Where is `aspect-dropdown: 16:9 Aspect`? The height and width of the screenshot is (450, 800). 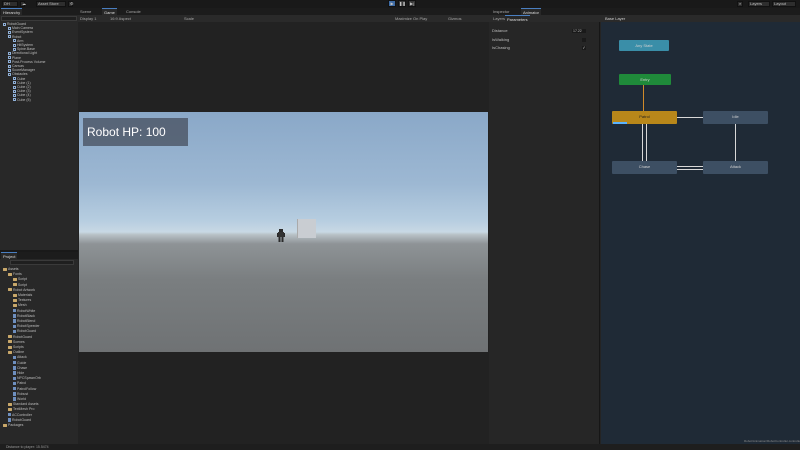 aspect-dropdown: 16:9 Aspect is located at coordinates (120, 18).